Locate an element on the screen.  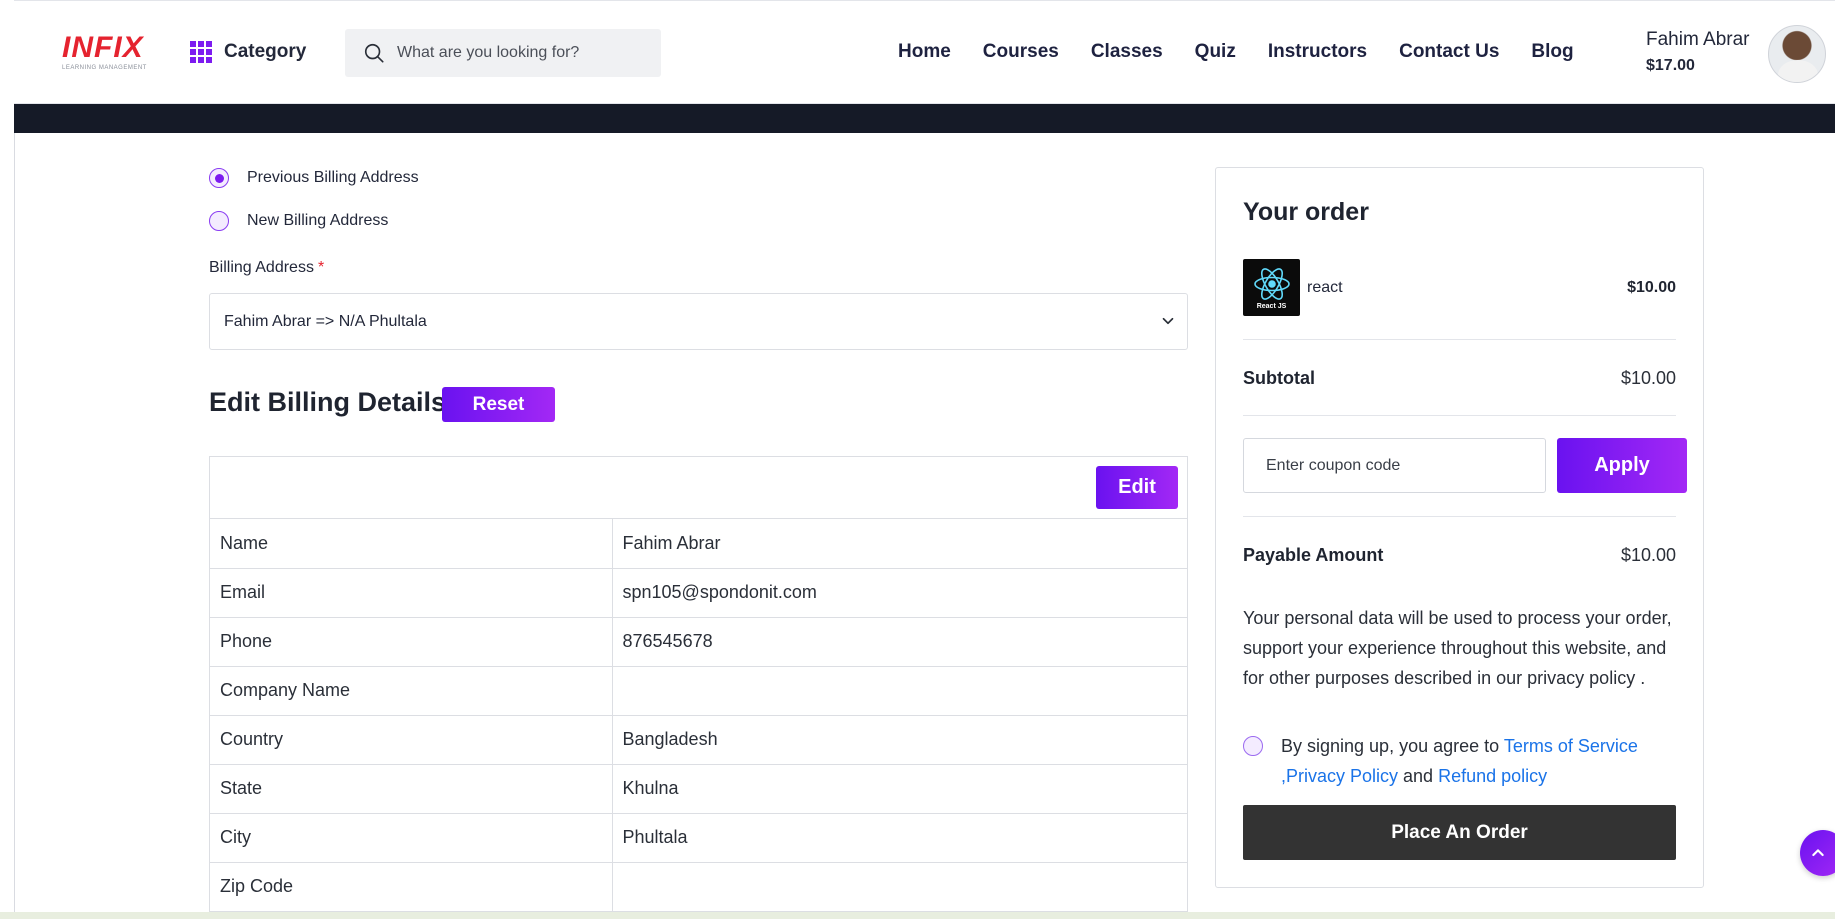
thumb-caption: React JS is located at coordinates (1271, 306).